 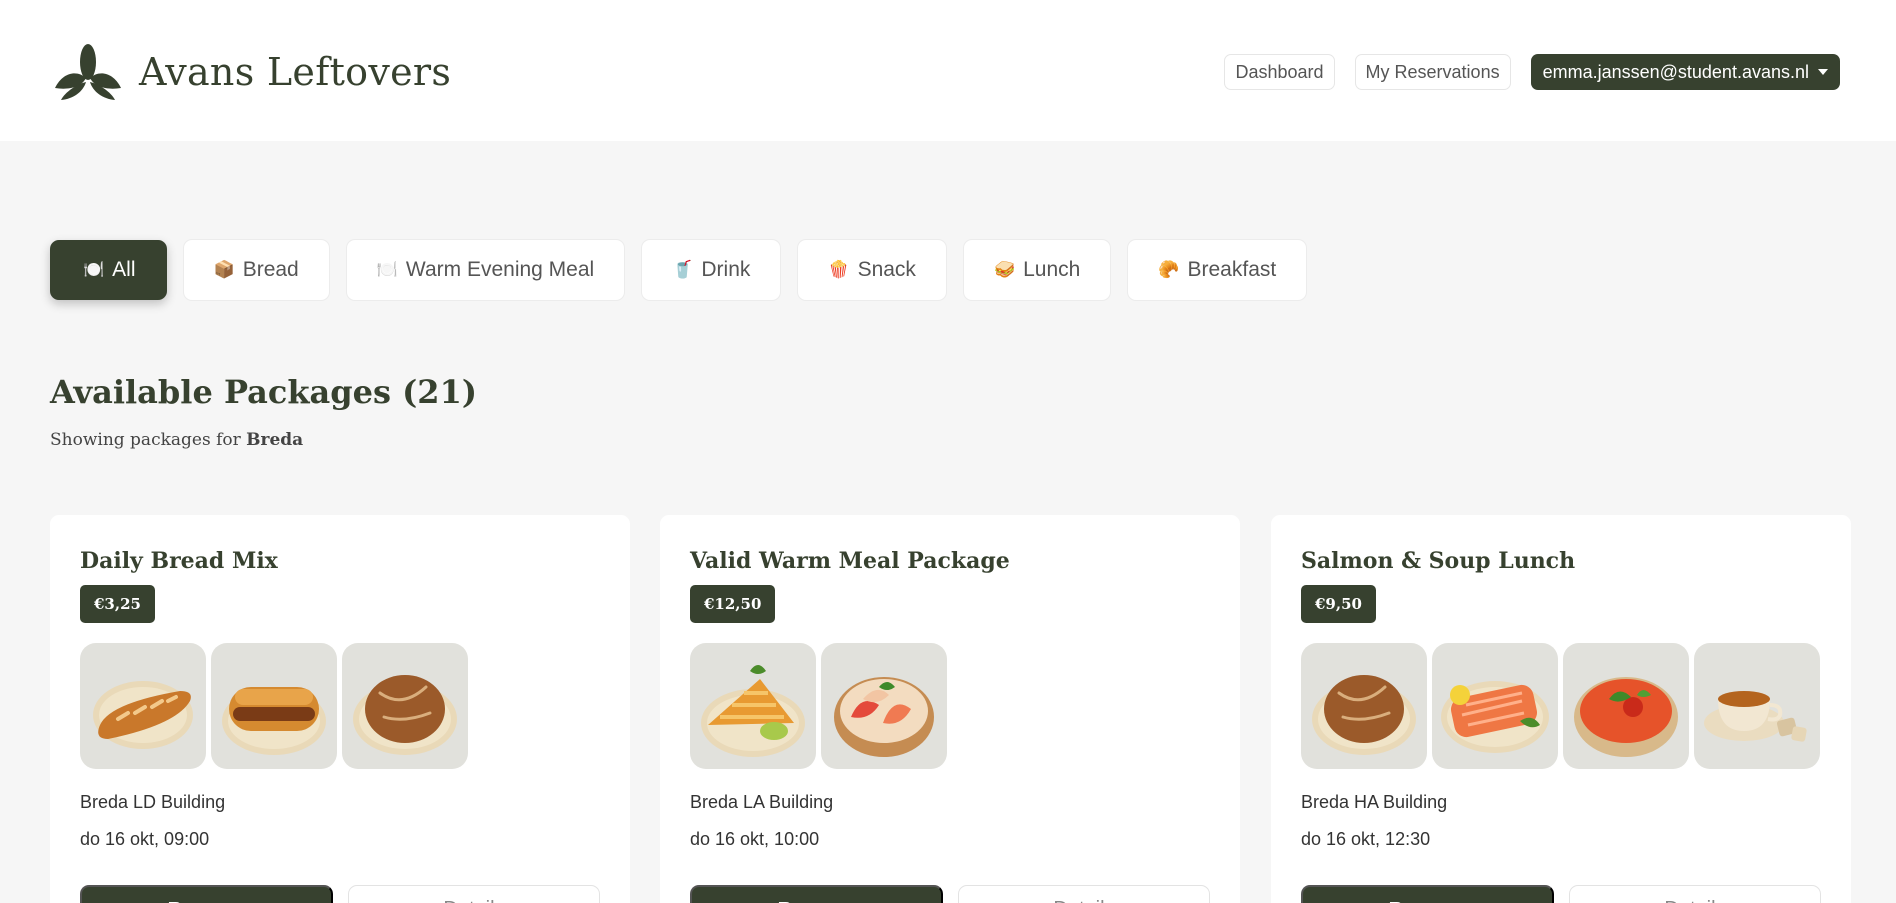 I want to click on package-title: Valid Warm Meal Package, so click(x=850, y=561).